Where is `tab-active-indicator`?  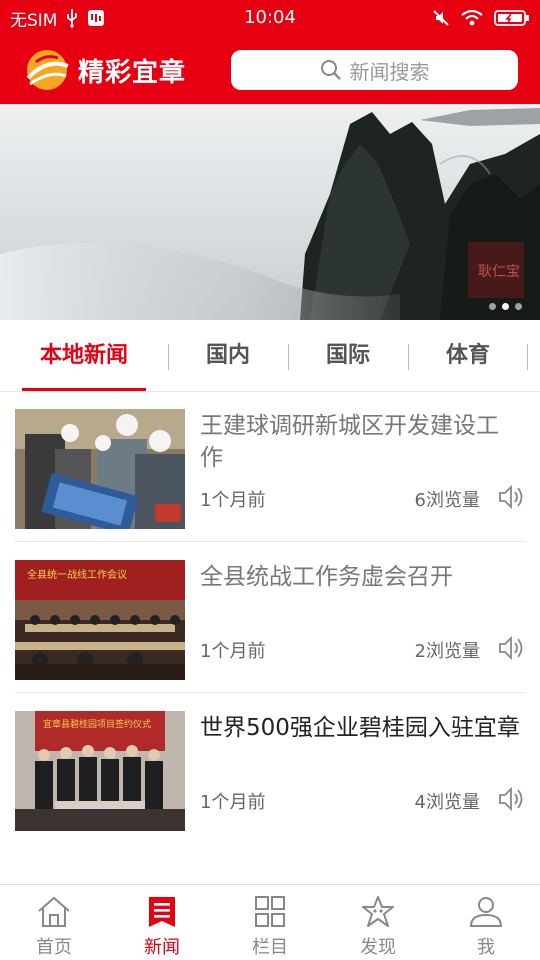 tab-active-indicator is located at coordinates (84, 389).